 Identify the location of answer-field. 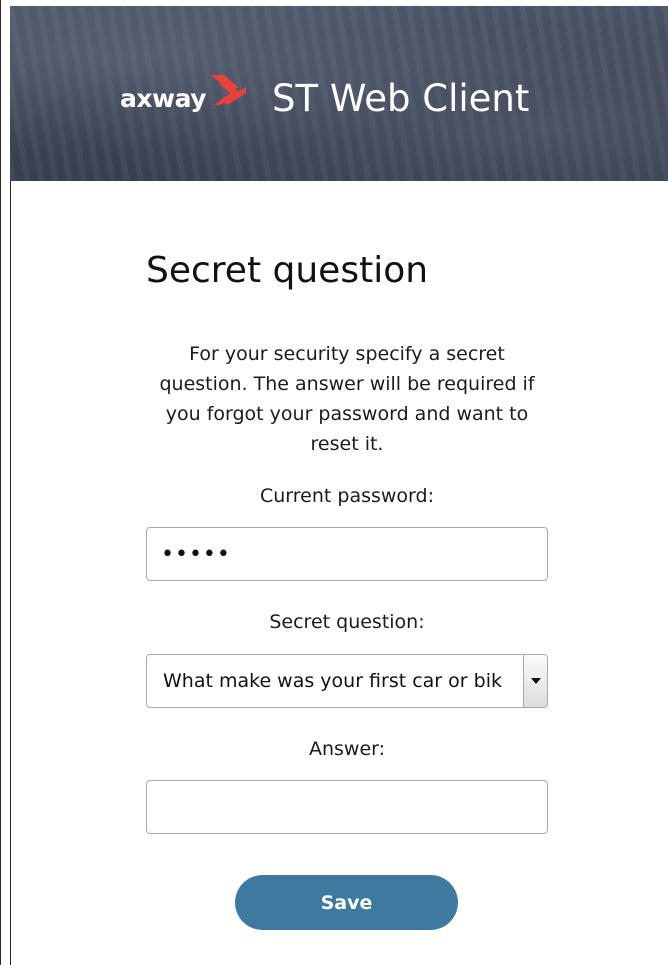
(347, 807).